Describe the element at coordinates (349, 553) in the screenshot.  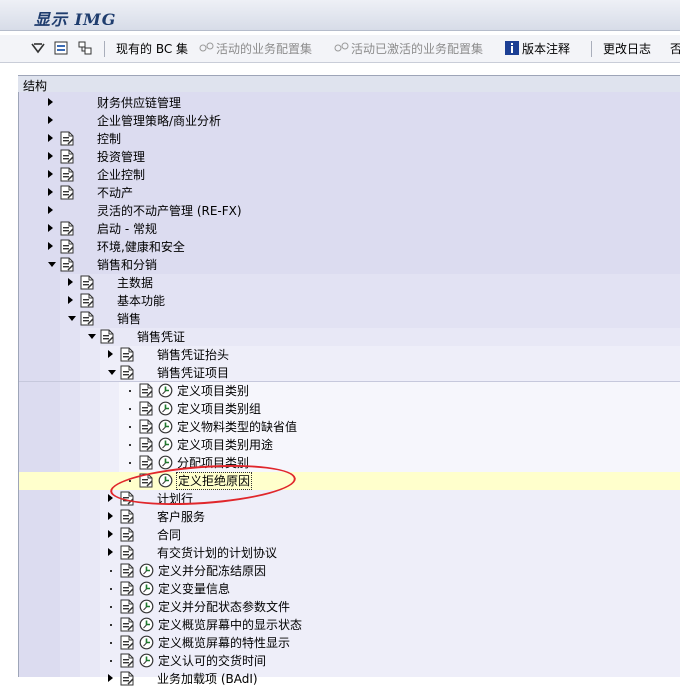
I see `tree-node: 有交货计划的计划协议` at that location.